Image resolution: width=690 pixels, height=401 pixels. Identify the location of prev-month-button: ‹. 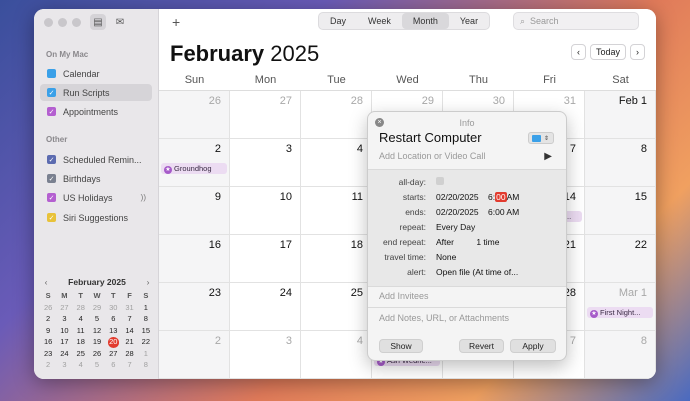
(578, 52).